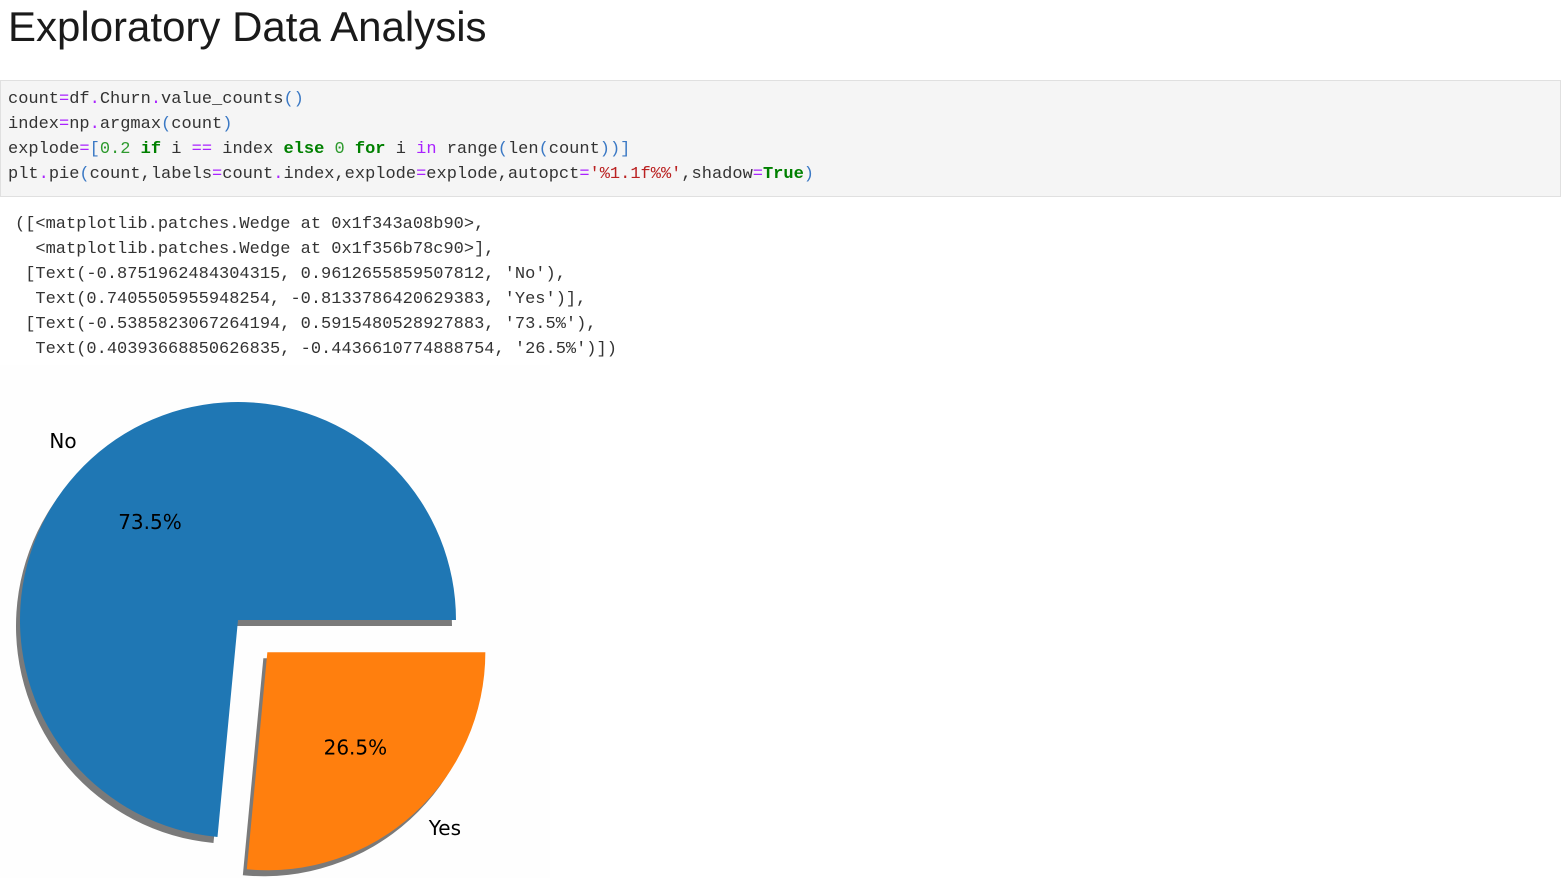 The image size is (1564, 878). I want to click on code-token: if, so click(151, 149).